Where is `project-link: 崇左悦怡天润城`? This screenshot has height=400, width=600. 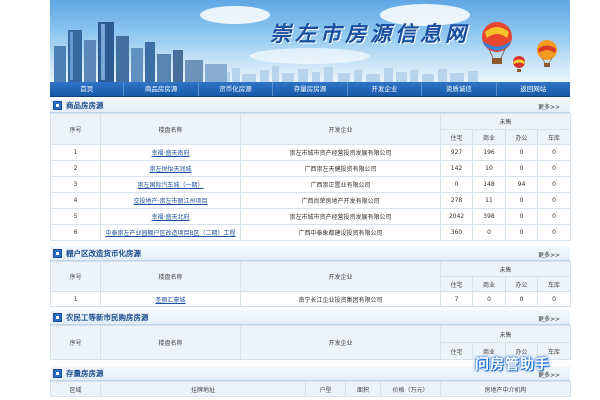
project-link: 崇左悦怡天润城 is located at coordinates (170, 169).